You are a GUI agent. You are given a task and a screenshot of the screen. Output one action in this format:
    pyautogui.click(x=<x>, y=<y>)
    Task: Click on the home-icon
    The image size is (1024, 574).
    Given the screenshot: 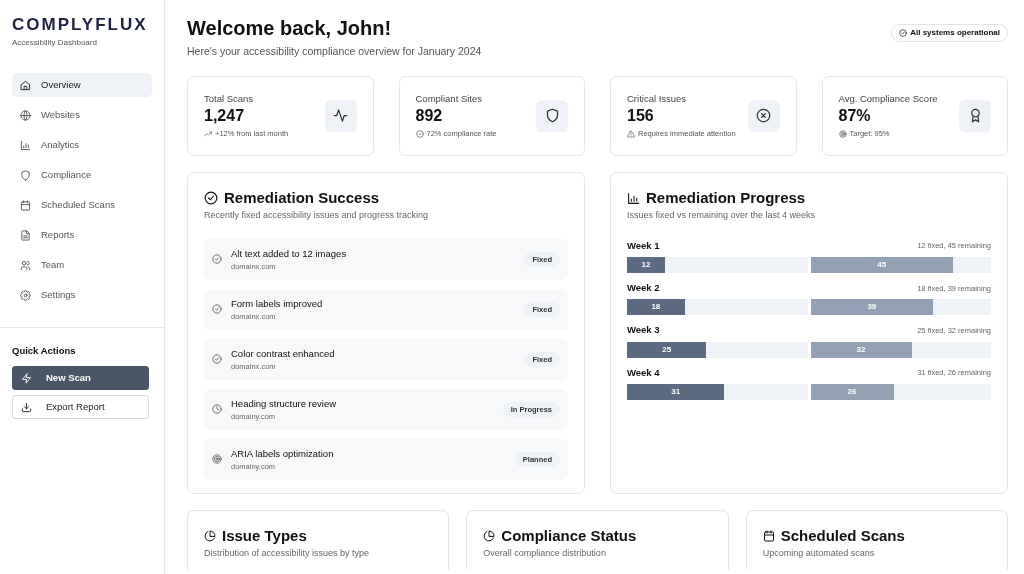 What is the action you would take?
    pyautogui.click(x=25, y=85)
    